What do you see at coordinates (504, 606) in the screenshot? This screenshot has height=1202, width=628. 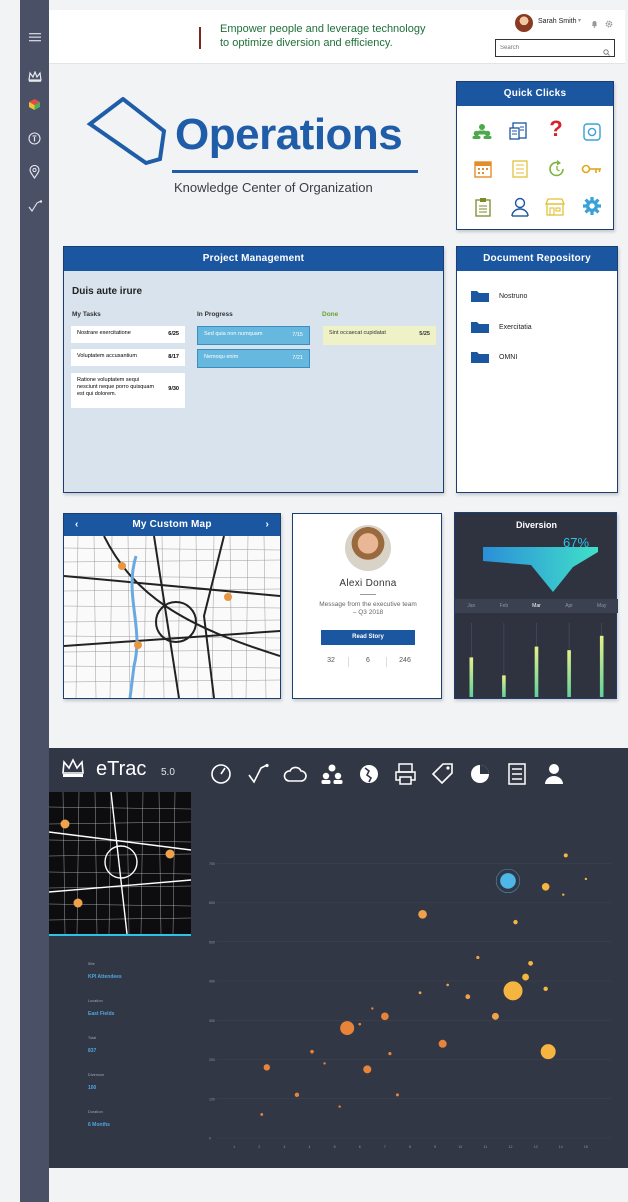 I see `month-tab-feb: Feb` at bounding box center [504, 606].